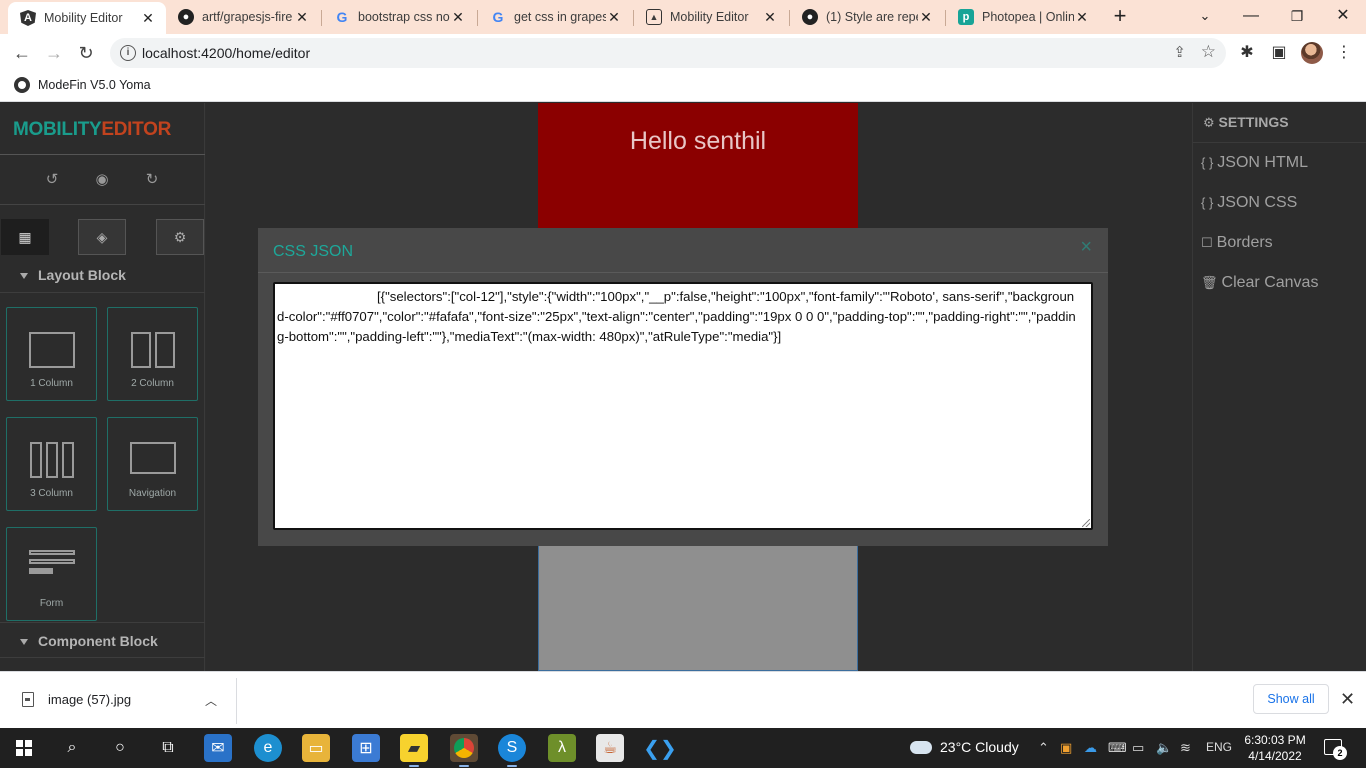 The image size is (1366, 768). What do you see at coordinates (698, 165) in the screenshot?
I see `canvas-red-section: Hello senthil` at bounding box center [698, 165].